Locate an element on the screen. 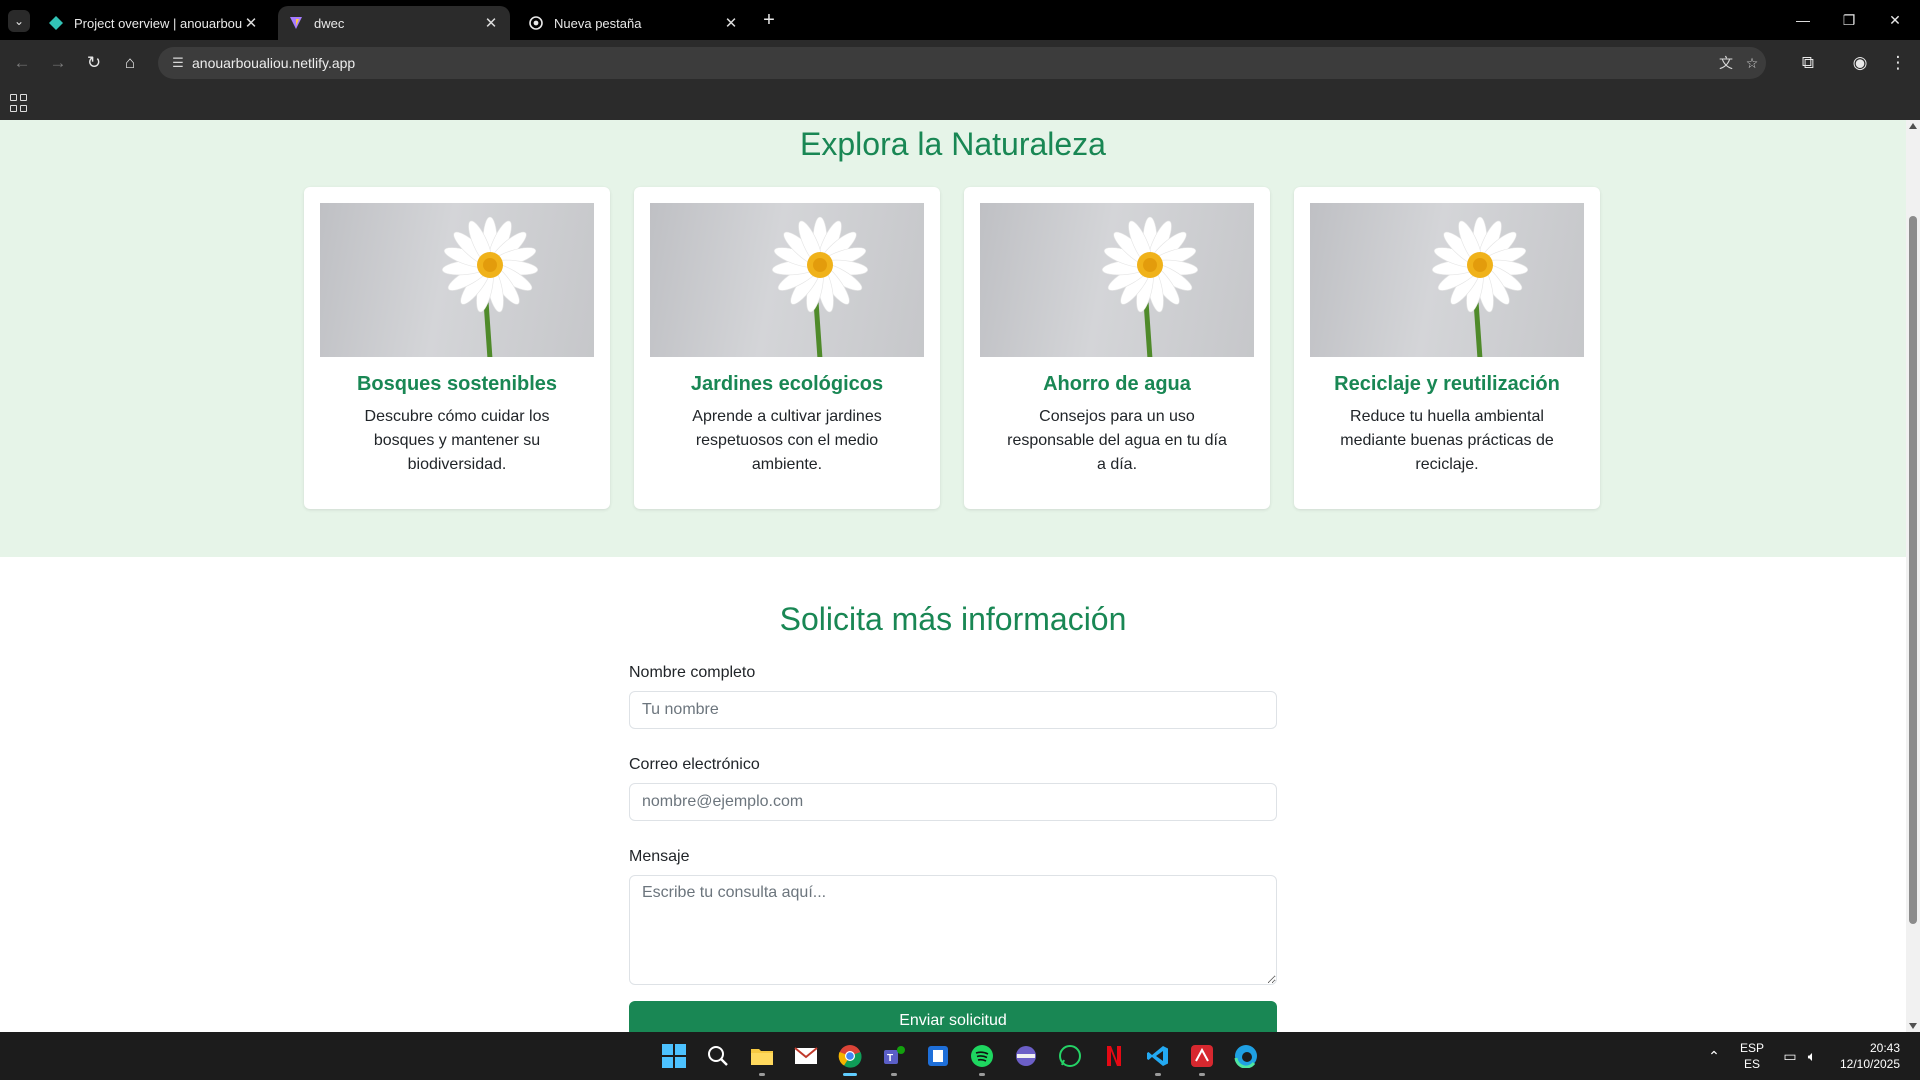  card-title: Ahorro de agua is located at coordinates (1117, 384).